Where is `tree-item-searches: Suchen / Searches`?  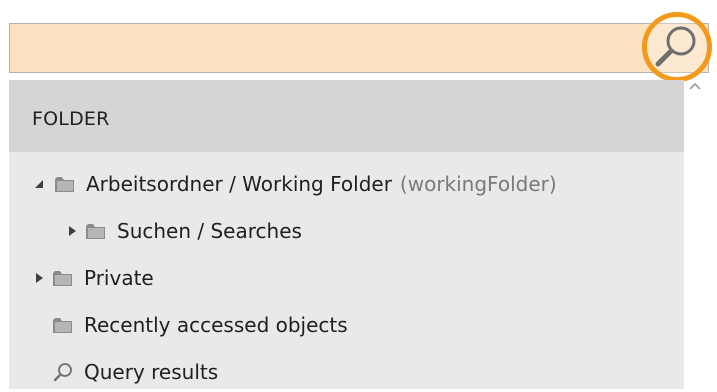
tree-item-searches: Suchen / Searches is located at coordinates (183, 231).